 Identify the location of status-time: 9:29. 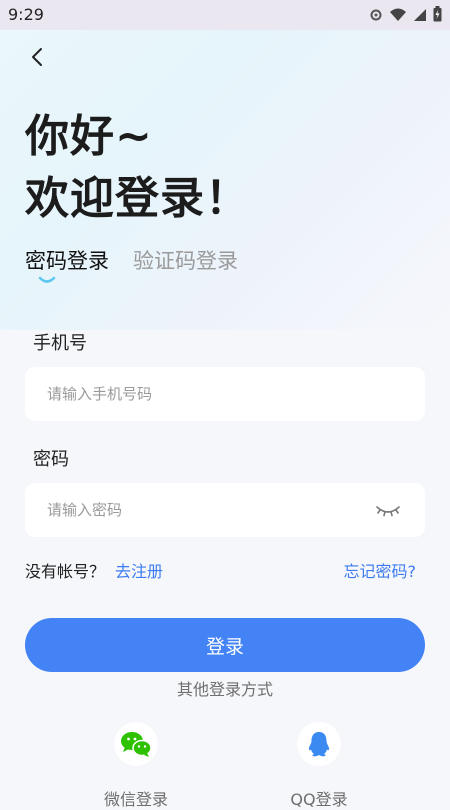
(26, 14).